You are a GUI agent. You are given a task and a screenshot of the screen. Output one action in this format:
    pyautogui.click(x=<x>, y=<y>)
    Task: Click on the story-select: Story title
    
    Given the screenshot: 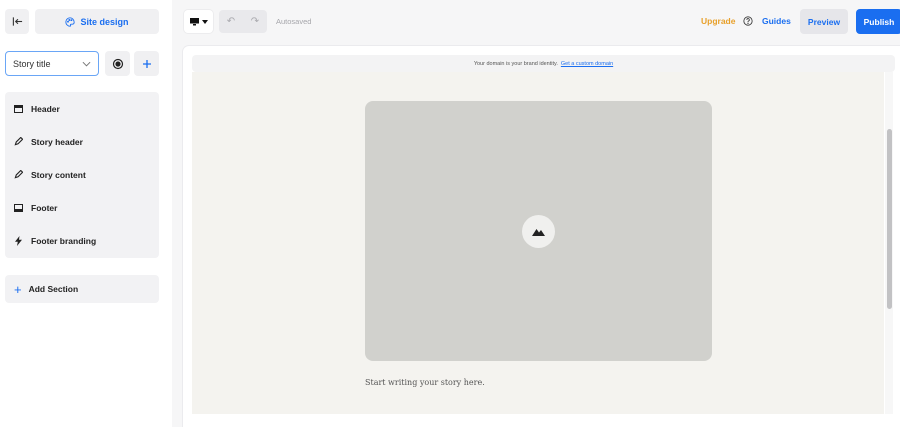 What is the action you would take?
    pyautogui.click(x=52, y=63)
    